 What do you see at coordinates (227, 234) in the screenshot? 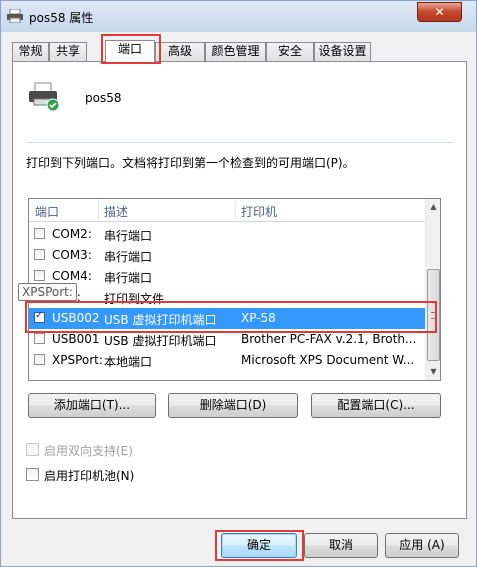
I see `port-row: COM2: 串行端口` at bounding box center [227, 234].